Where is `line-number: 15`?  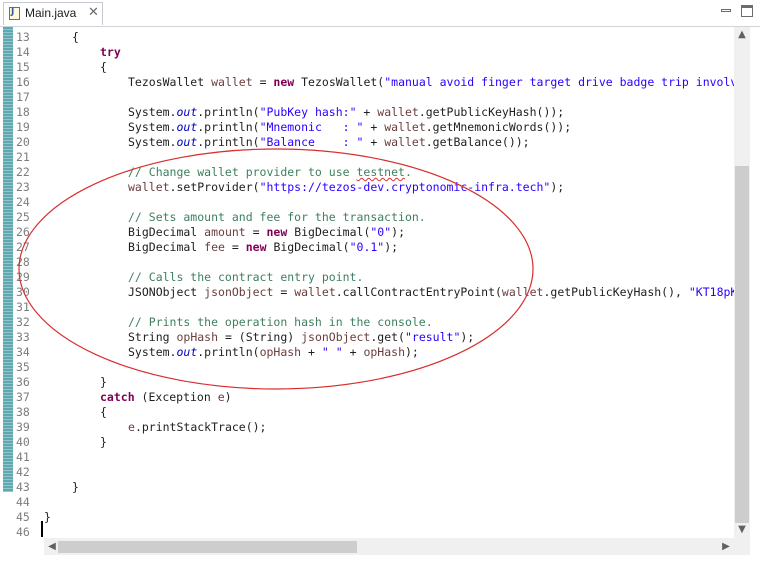 line-number: 15 is located at coordinates (23, 67).